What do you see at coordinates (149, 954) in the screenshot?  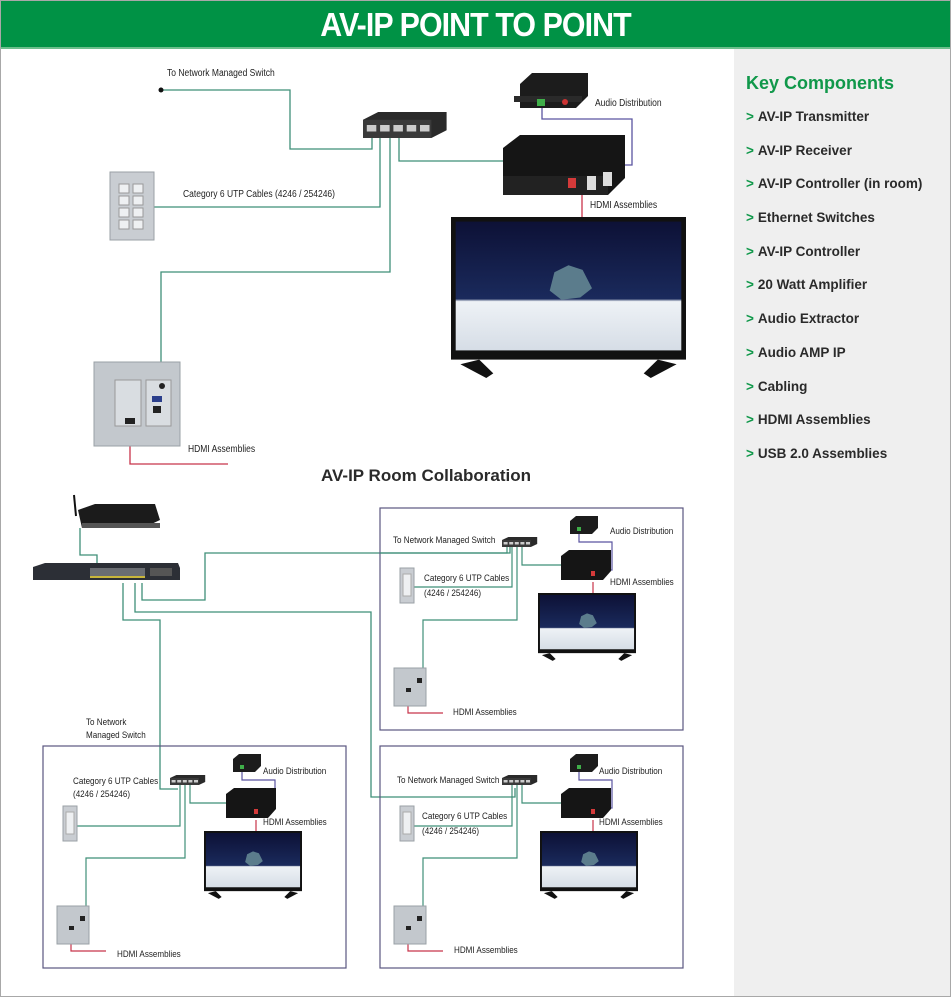 I see `room-2-hdmi-transmitter-label: HDMI Assemblies` at bounding box center [149, 954].